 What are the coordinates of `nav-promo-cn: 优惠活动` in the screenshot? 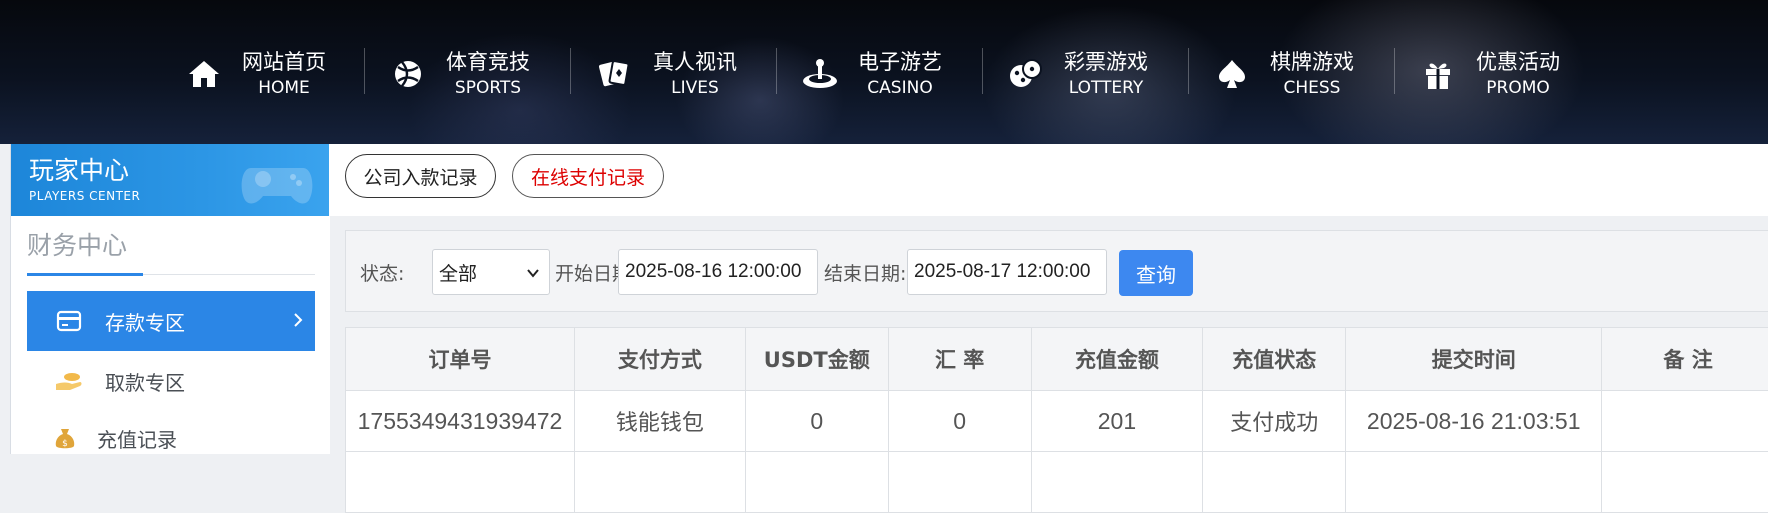 It's located at (1518, 62).